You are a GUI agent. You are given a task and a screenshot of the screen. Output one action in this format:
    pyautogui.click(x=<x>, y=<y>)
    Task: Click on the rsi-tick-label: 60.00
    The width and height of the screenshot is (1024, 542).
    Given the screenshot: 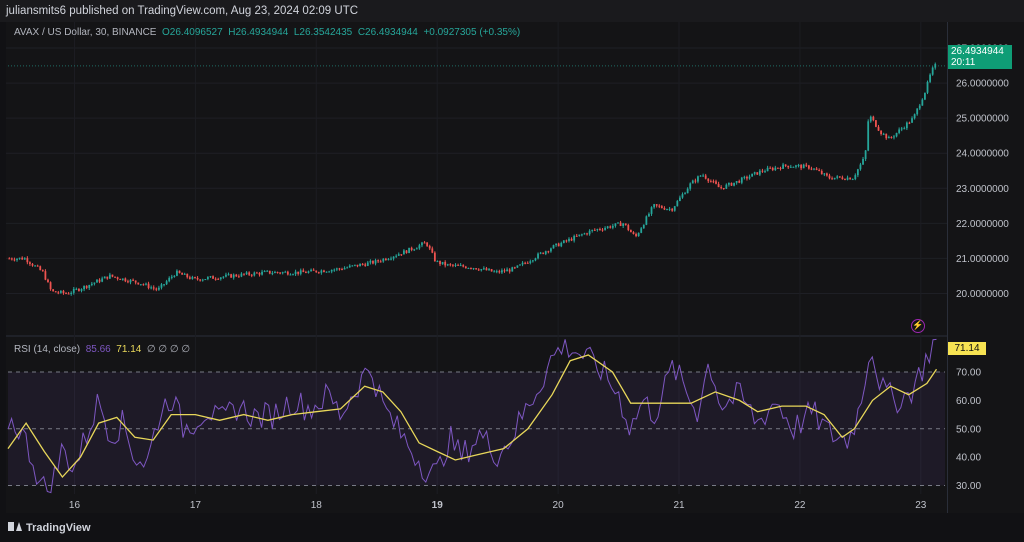 What is the action you would take?
    pyautogui.click(x=968, y=401)
    